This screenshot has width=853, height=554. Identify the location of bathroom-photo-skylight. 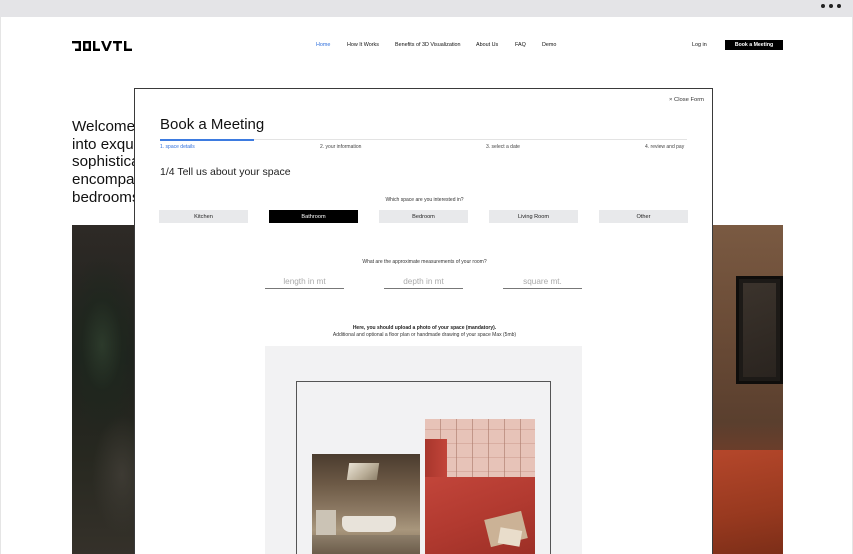
(366, 504).